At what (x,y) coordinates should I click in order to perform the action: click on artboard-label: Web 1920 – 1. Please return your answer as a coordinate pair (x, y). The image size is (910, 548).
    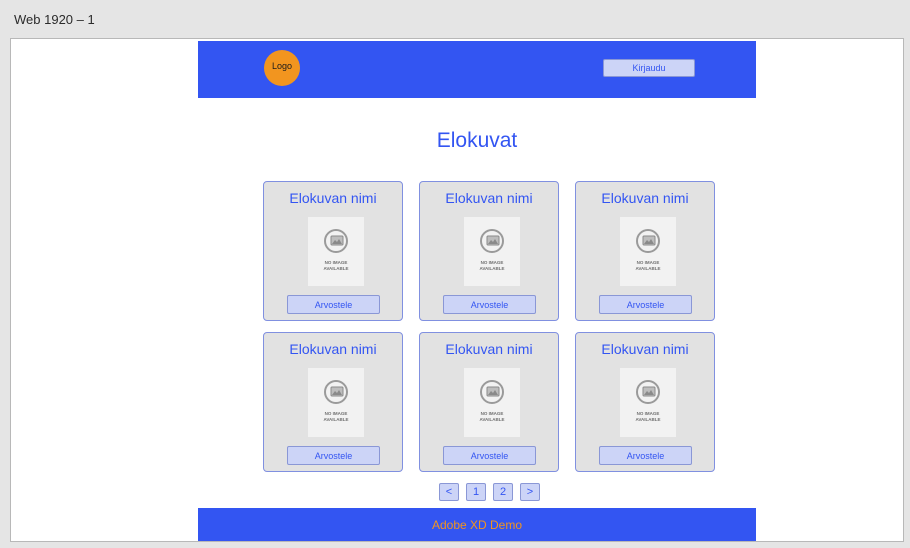
    Looking at the image, I should click on (54, 19).